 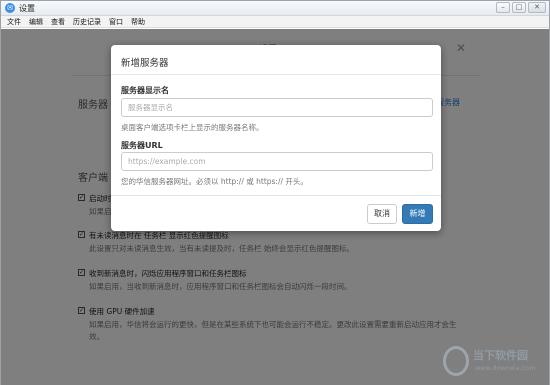 I want to click on maximize-button: □, so click(x=519, y=7).